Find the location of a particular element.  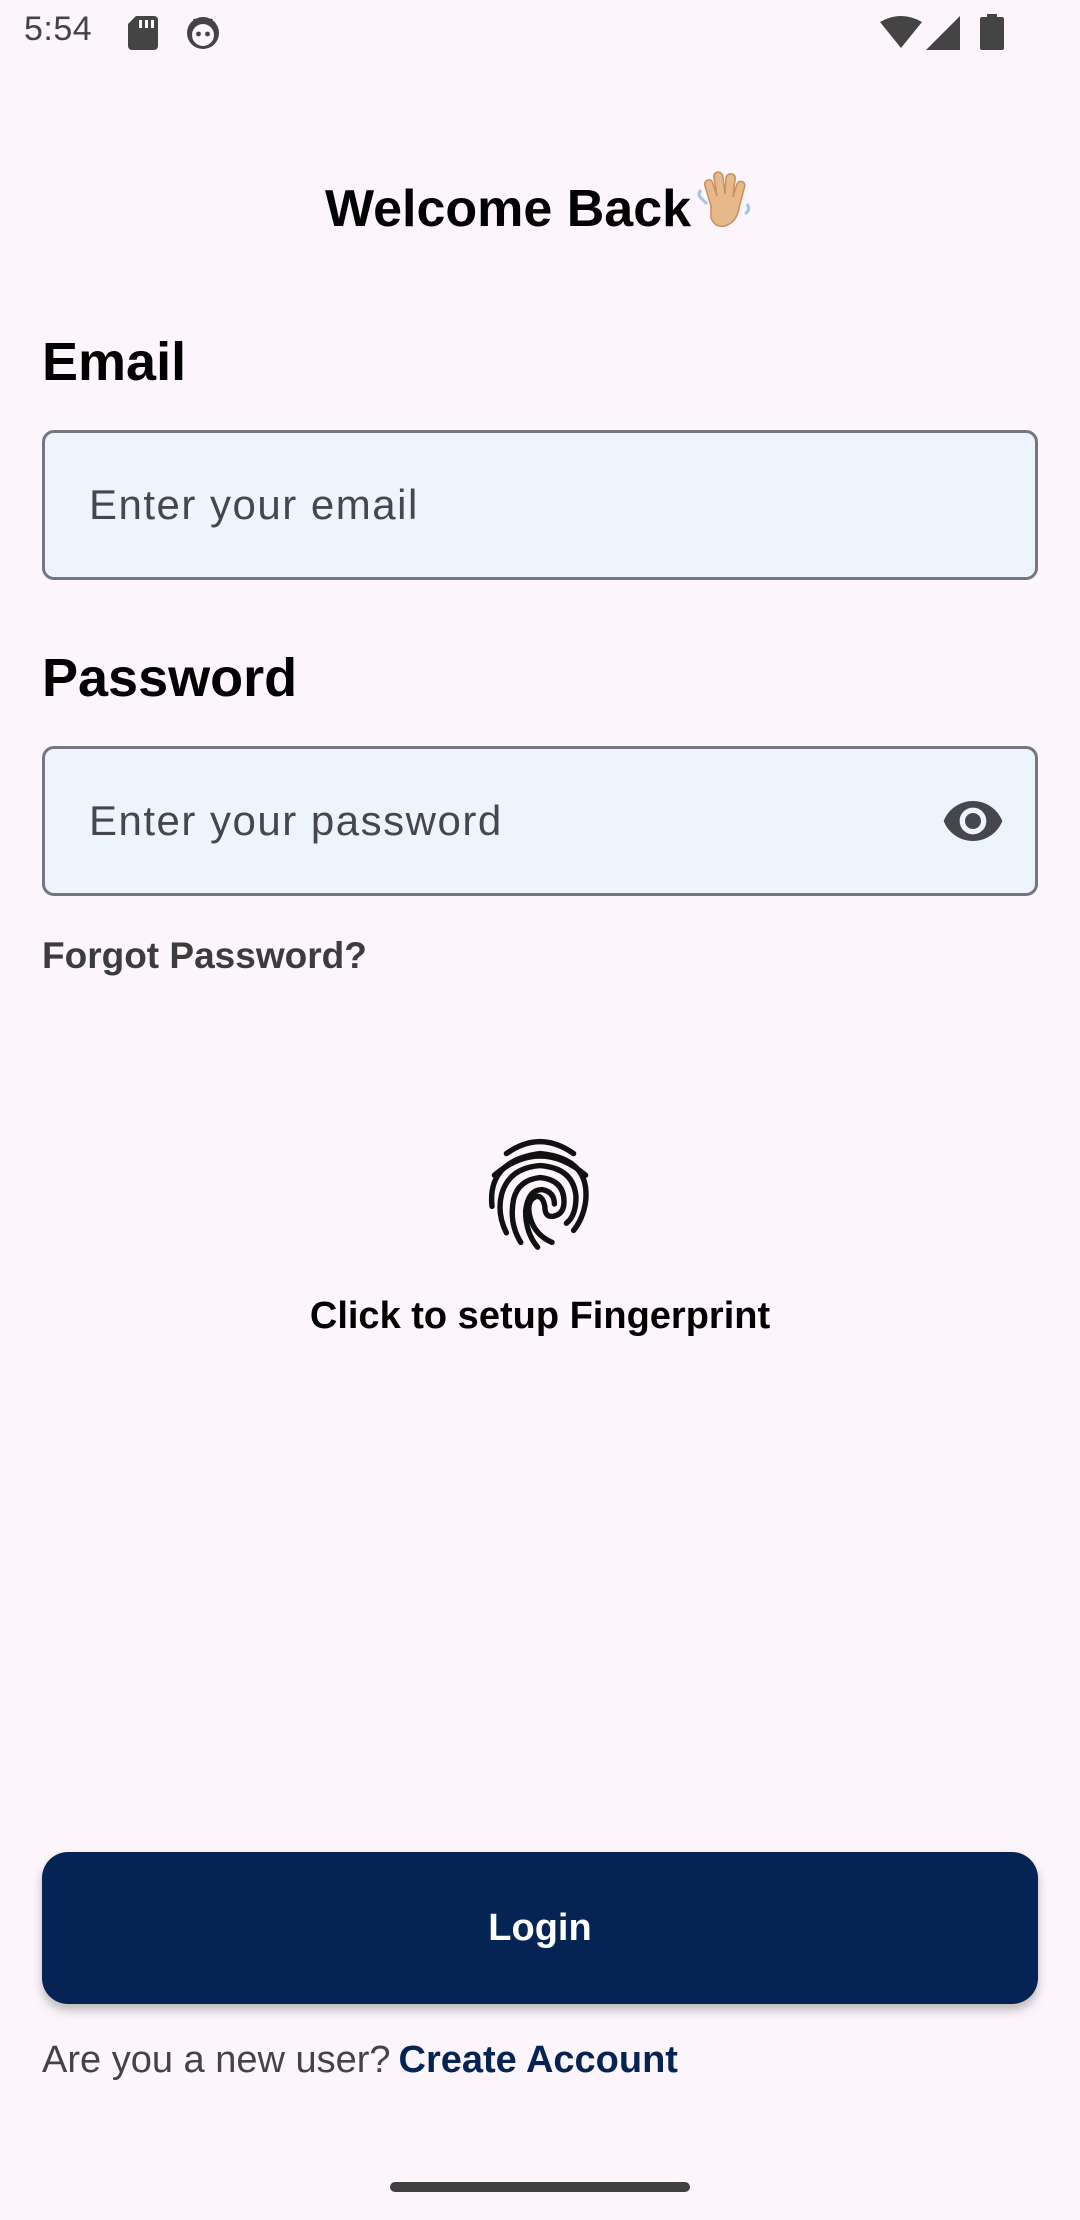

page-title-text: Welcome Back is located at coordinates (508, 209).